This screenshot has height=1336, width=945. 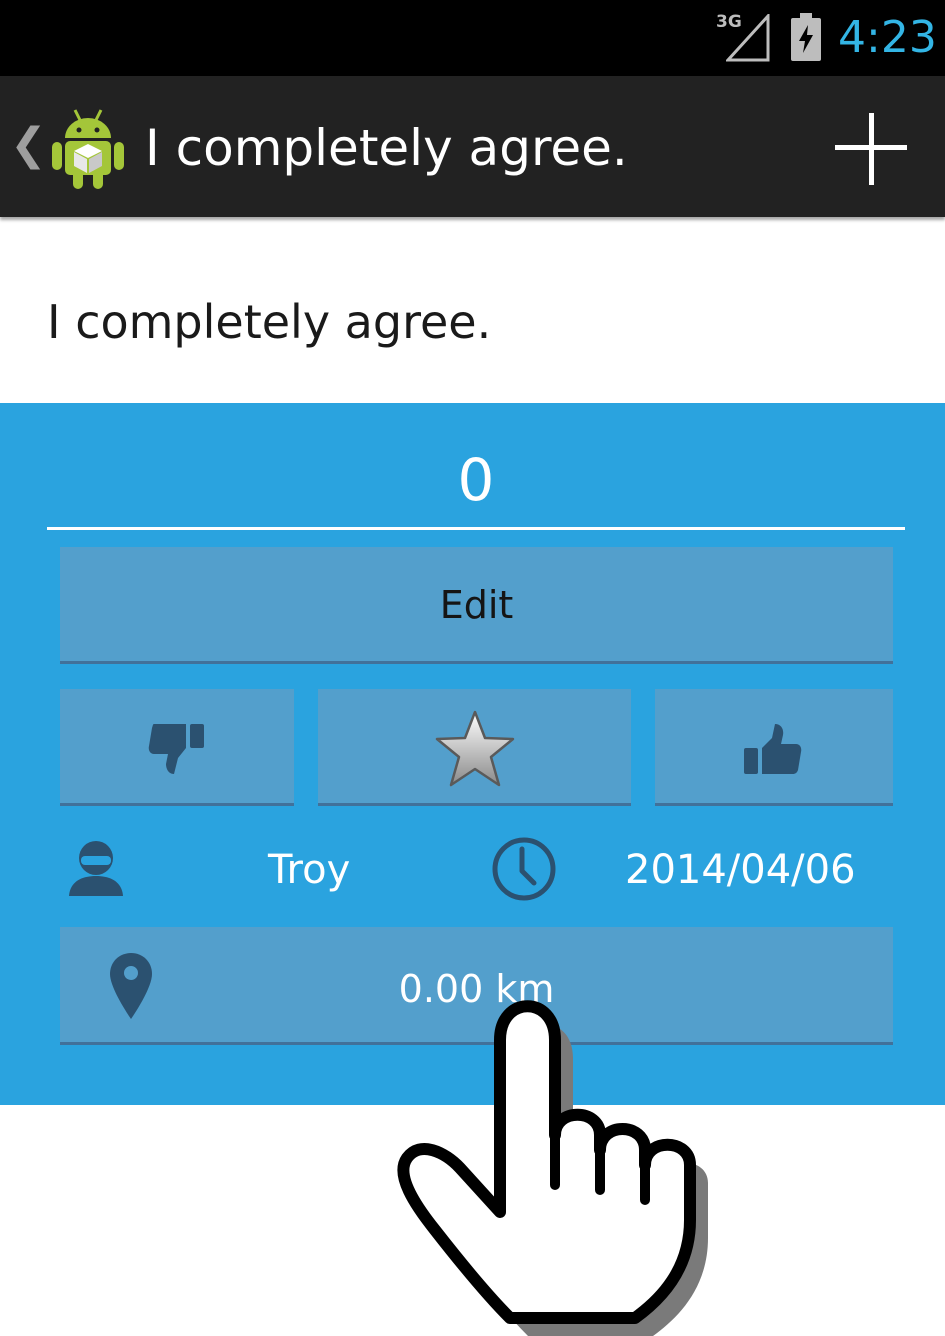 What do you see at coordinates (748, 38) in the screenshot?
I see `signal-icon` at bounding box center [748, 38].